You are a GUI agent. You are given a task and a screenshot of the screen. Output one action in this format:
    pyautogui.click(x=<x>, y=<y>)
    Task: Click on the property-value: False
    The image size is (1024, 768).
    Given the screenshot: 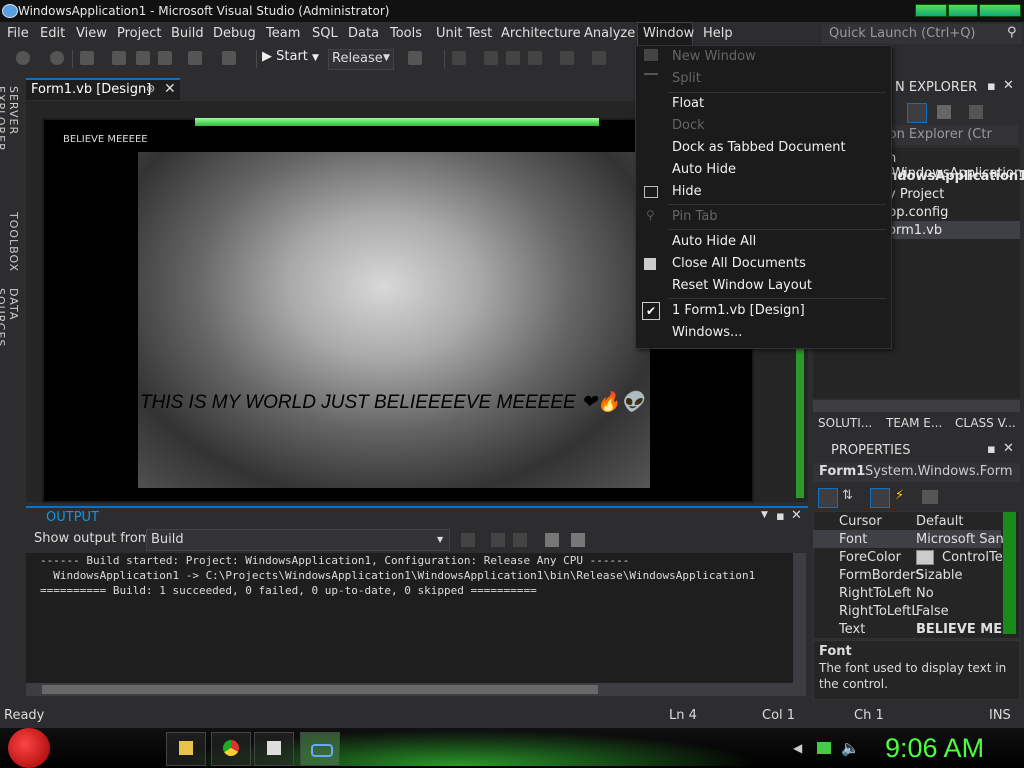 What is the action you would take?
    pyautogui.click(x=932, y=611)
    